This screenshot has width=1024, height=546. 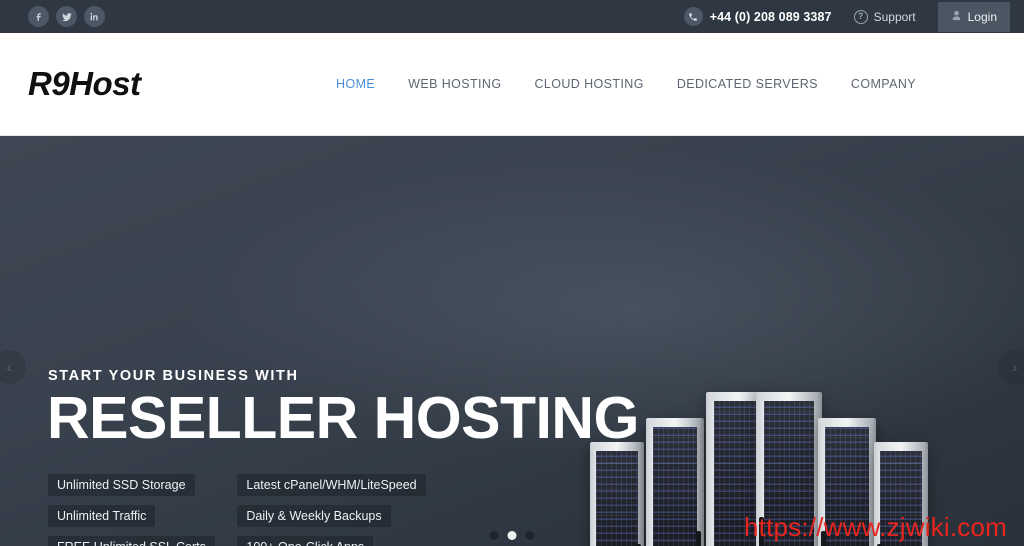 I want to click on nav-item-home: HOME, so click(x=355, y=84).